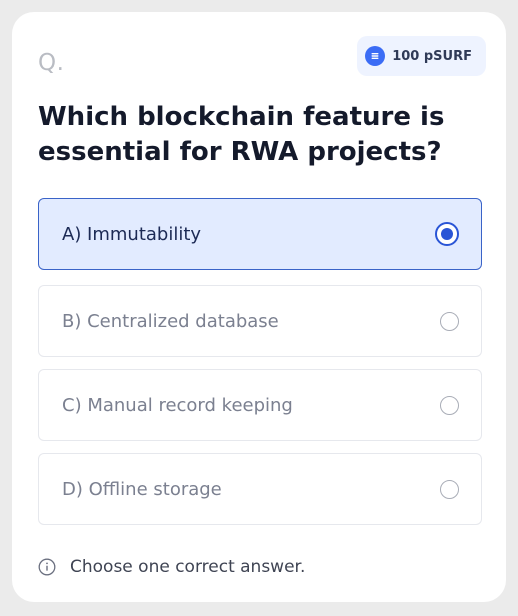  What do you see at coordinates (188, 567) in the screenshot?
I see `hint-text: Choose one correct answer.` at bounding box center [188, 567].